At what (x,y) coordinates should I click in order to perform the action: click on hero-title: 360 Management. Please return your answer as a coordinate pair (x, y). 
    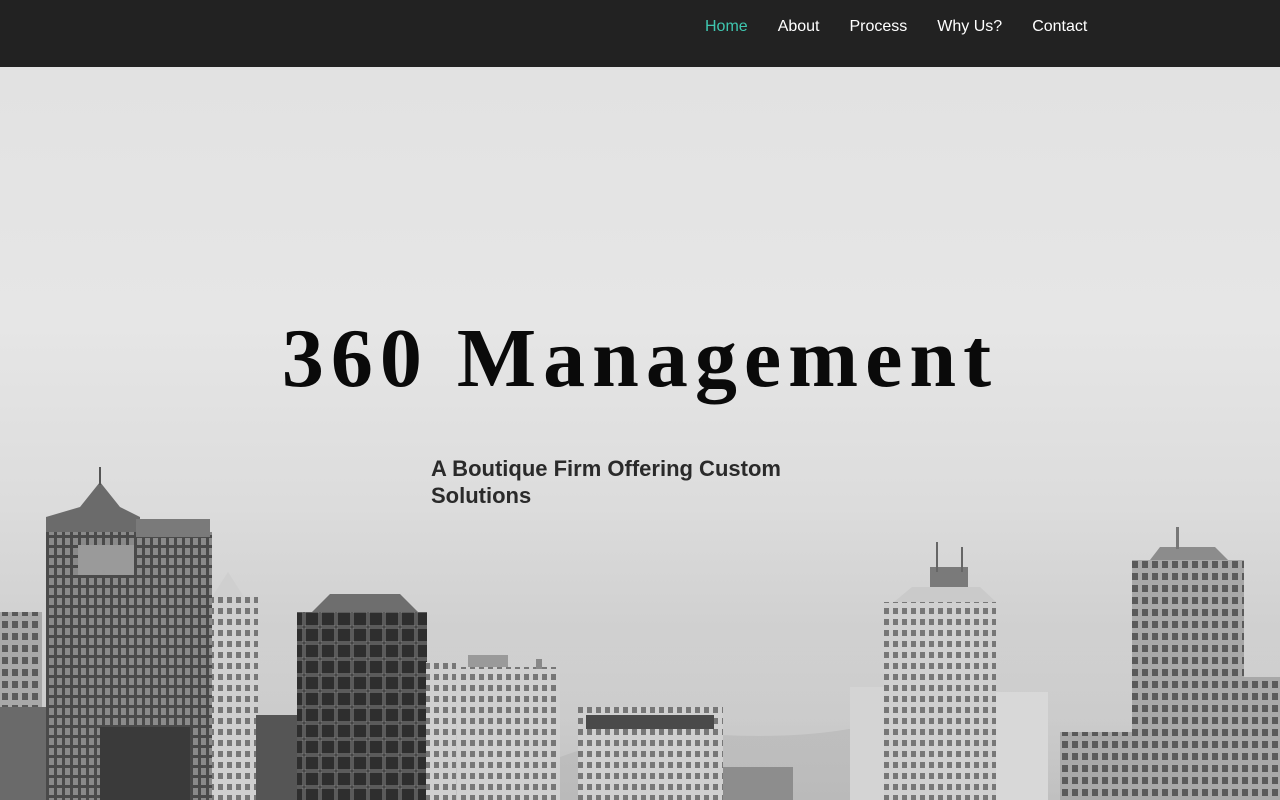
    Looking at the image, I should click on (640, 358).